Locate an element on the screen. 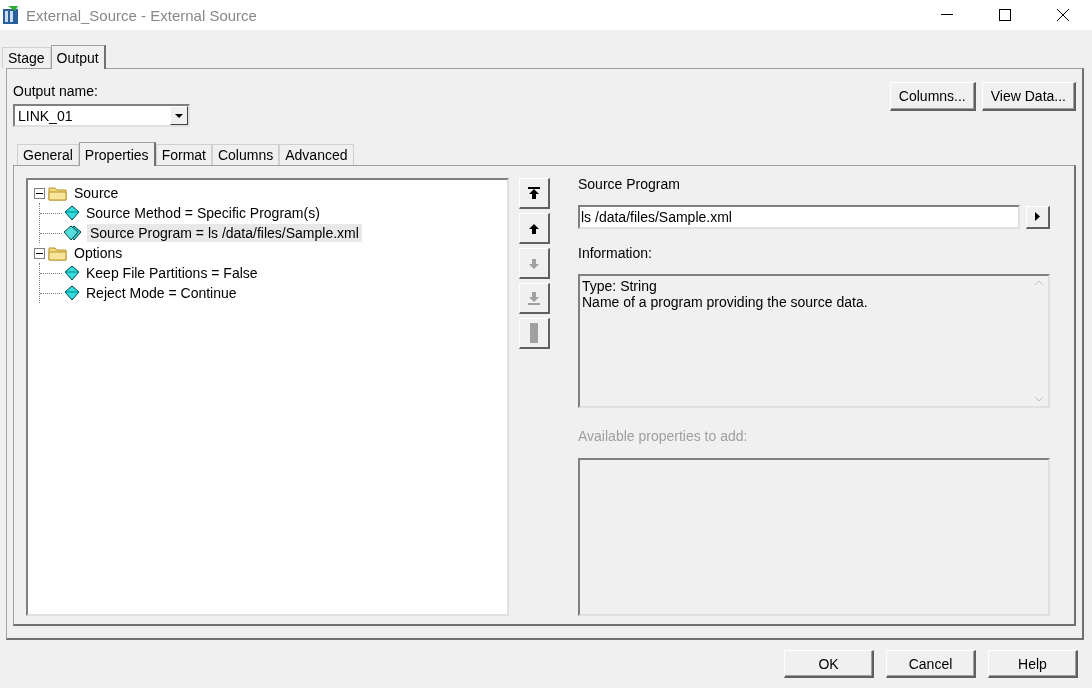 Image resolution: width=1092 pixels, height=688 pixels. tab: Columns is located at coordinates (245, 154).